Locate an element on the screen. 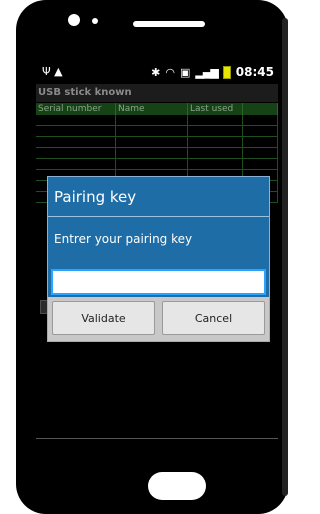 Image resolution: width=320 pixels, height=514 pixels. signal-icon: ▂▄▆ is located at coordinates (206, 72).